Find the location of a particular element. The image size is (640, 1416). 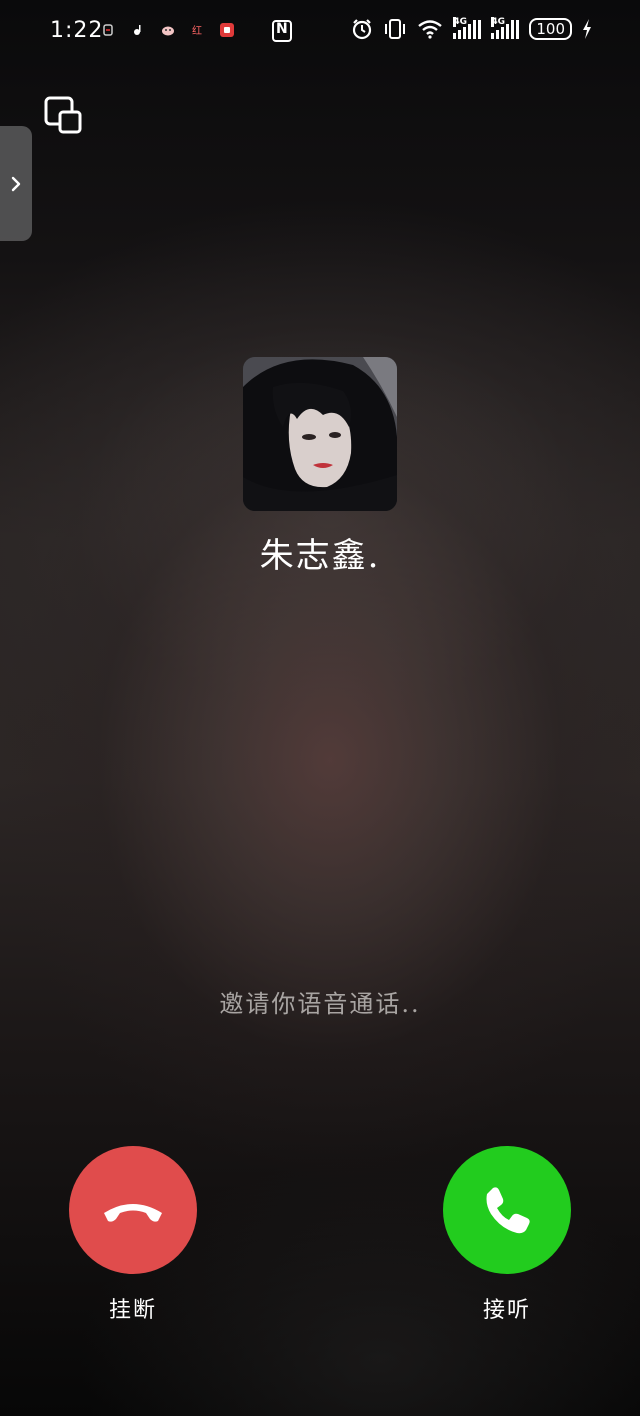

alarm-icon is located at coordinates (362, 29).